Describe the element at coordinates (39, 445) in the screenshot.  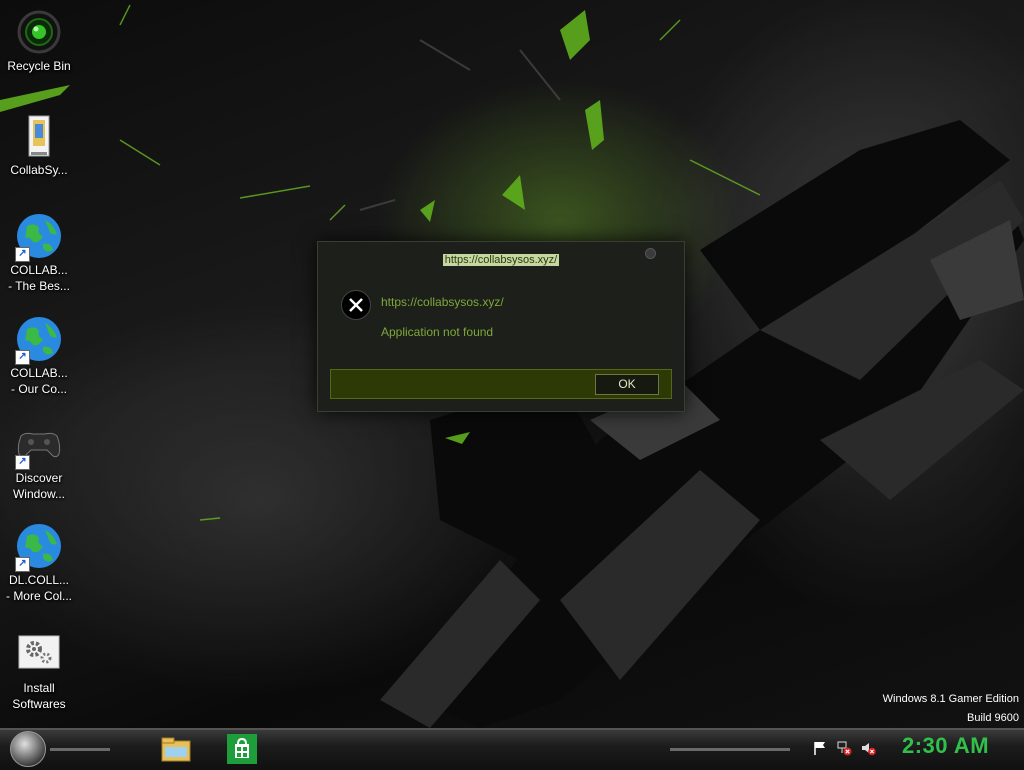
I see `gamepad-icon: ↗` at that location.